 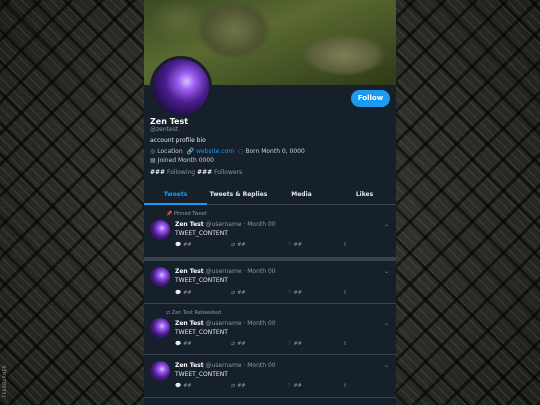 What do you see at coordinates (364, 195) in the screenshot?
I see `tab-likes: Likes` at bounding box center [364, 195].